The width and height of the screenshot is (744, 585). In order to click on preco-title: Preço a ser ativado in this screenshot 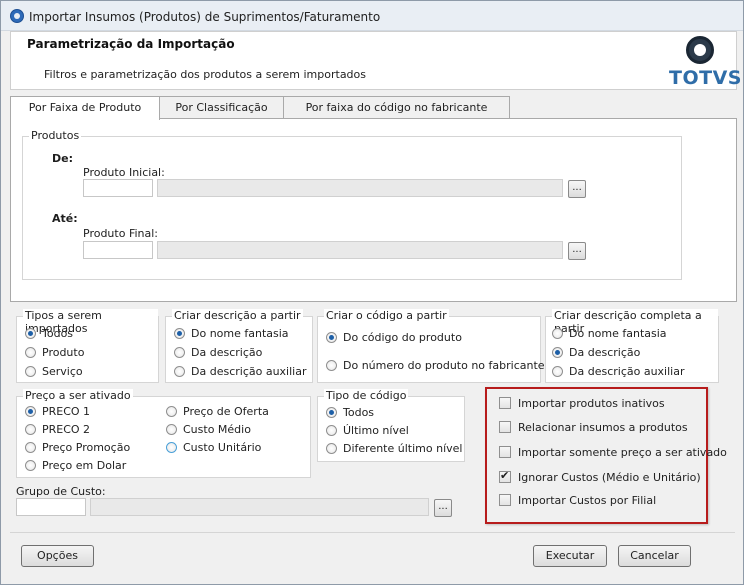, I will do `click(78, 395)`.